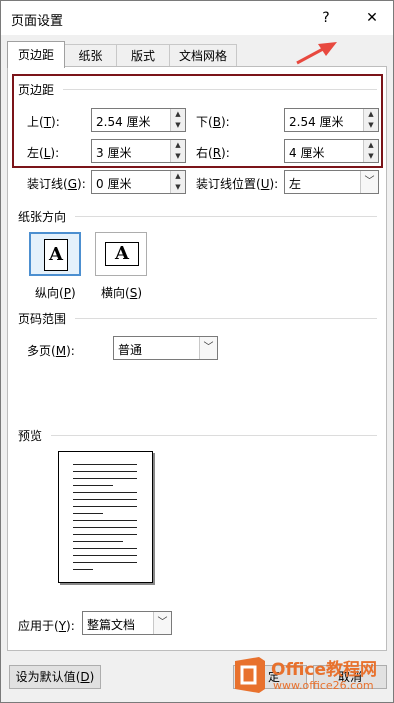  I want to click on portrait-label: 纵向(P), so click(55, 293).